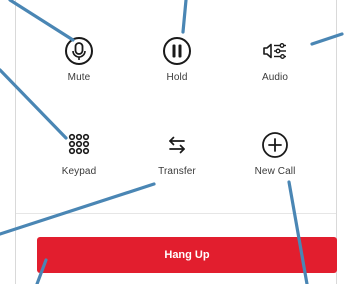 This screenshot has width=344, height=284. What do you see at coordinates (275, 77) in the screenshot?
I see `audio-label: Audio` at bounding box center [275, 77].